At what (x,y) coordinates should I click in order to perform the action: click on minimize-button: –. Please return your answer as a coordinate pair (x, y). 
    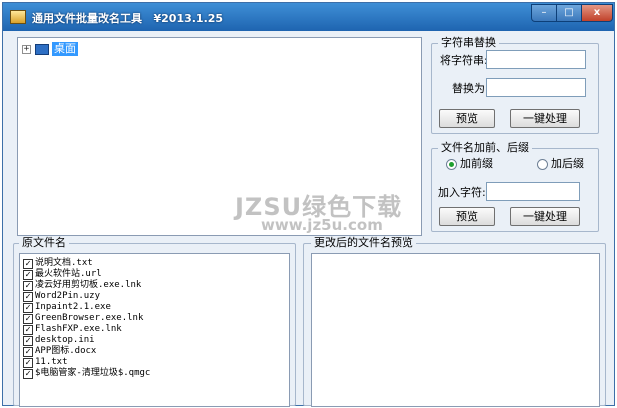
    Looking at the image, I should click on (544, 13).